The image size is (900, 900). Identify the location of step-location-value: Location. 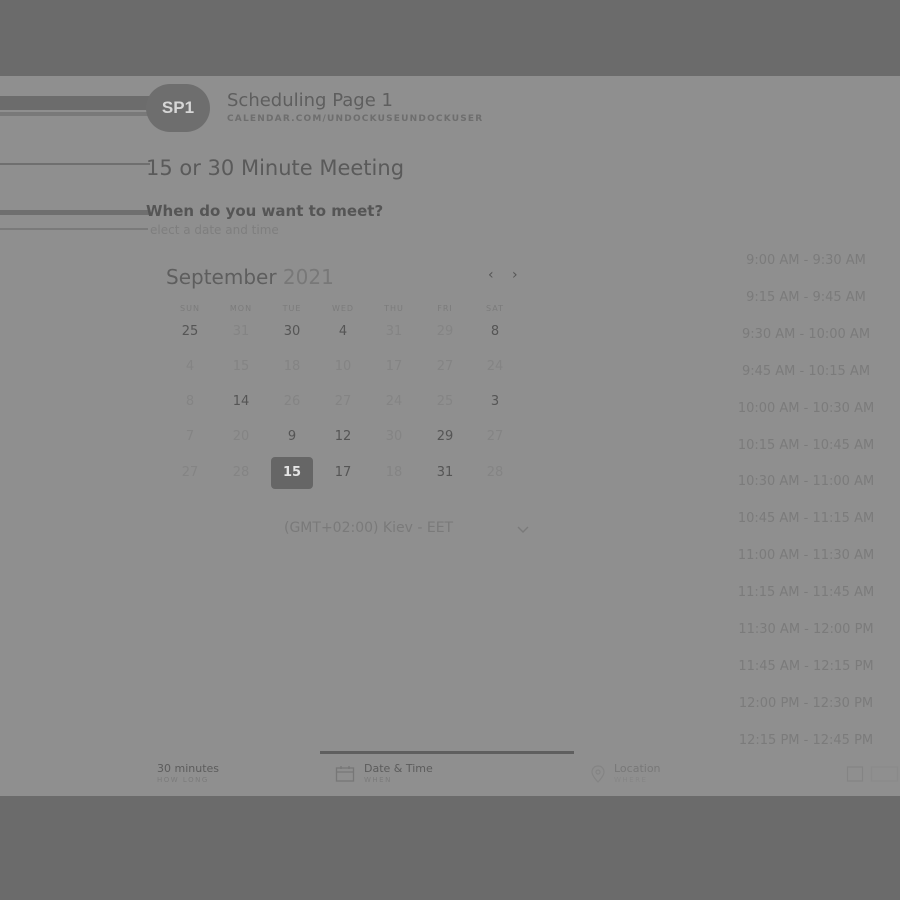
(637, 768).